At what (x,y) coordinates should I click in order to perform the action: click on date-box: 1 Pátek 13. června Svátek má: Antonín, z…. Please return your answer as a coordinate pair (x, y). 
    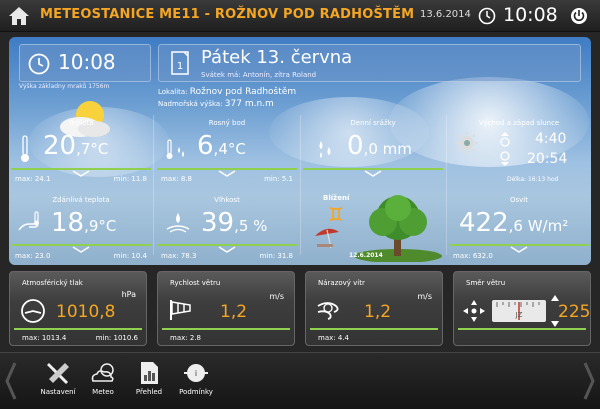
    Looking at the image, I should click on (369, 63).